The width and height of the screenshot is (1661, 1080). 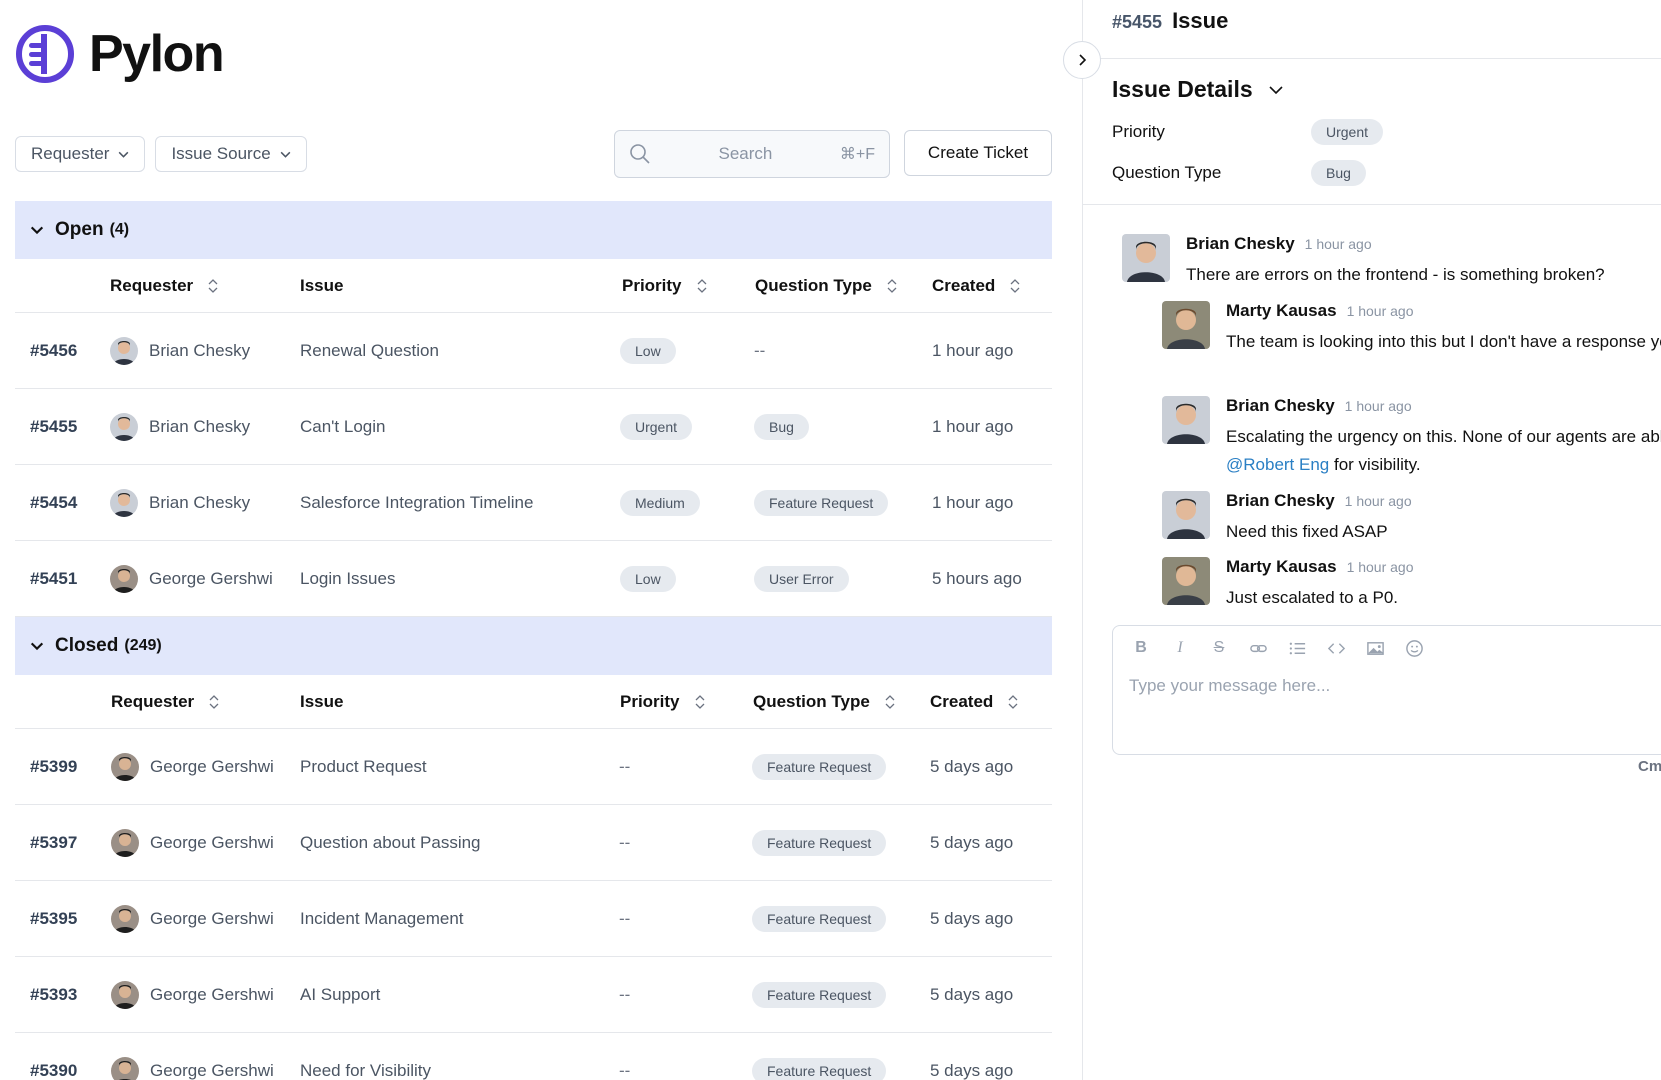 I want to click on priority-badge: Medium, so click(x=660, y=503).